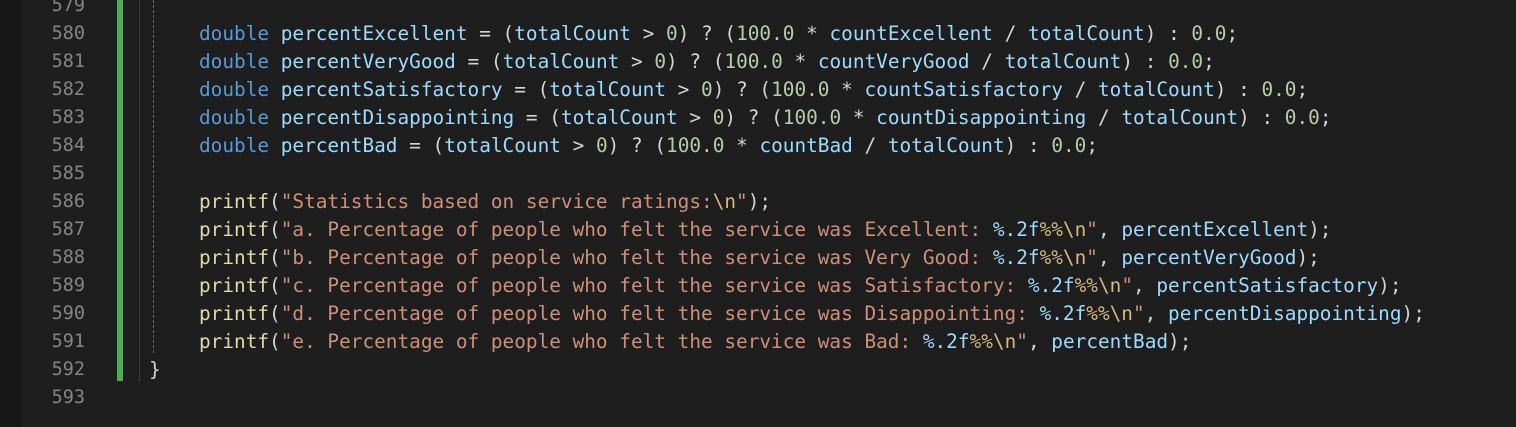  What do you see at coordinates (139, 190) in the screenshot?
I see `indent-guide-outer` at bounding box center [139, 190].